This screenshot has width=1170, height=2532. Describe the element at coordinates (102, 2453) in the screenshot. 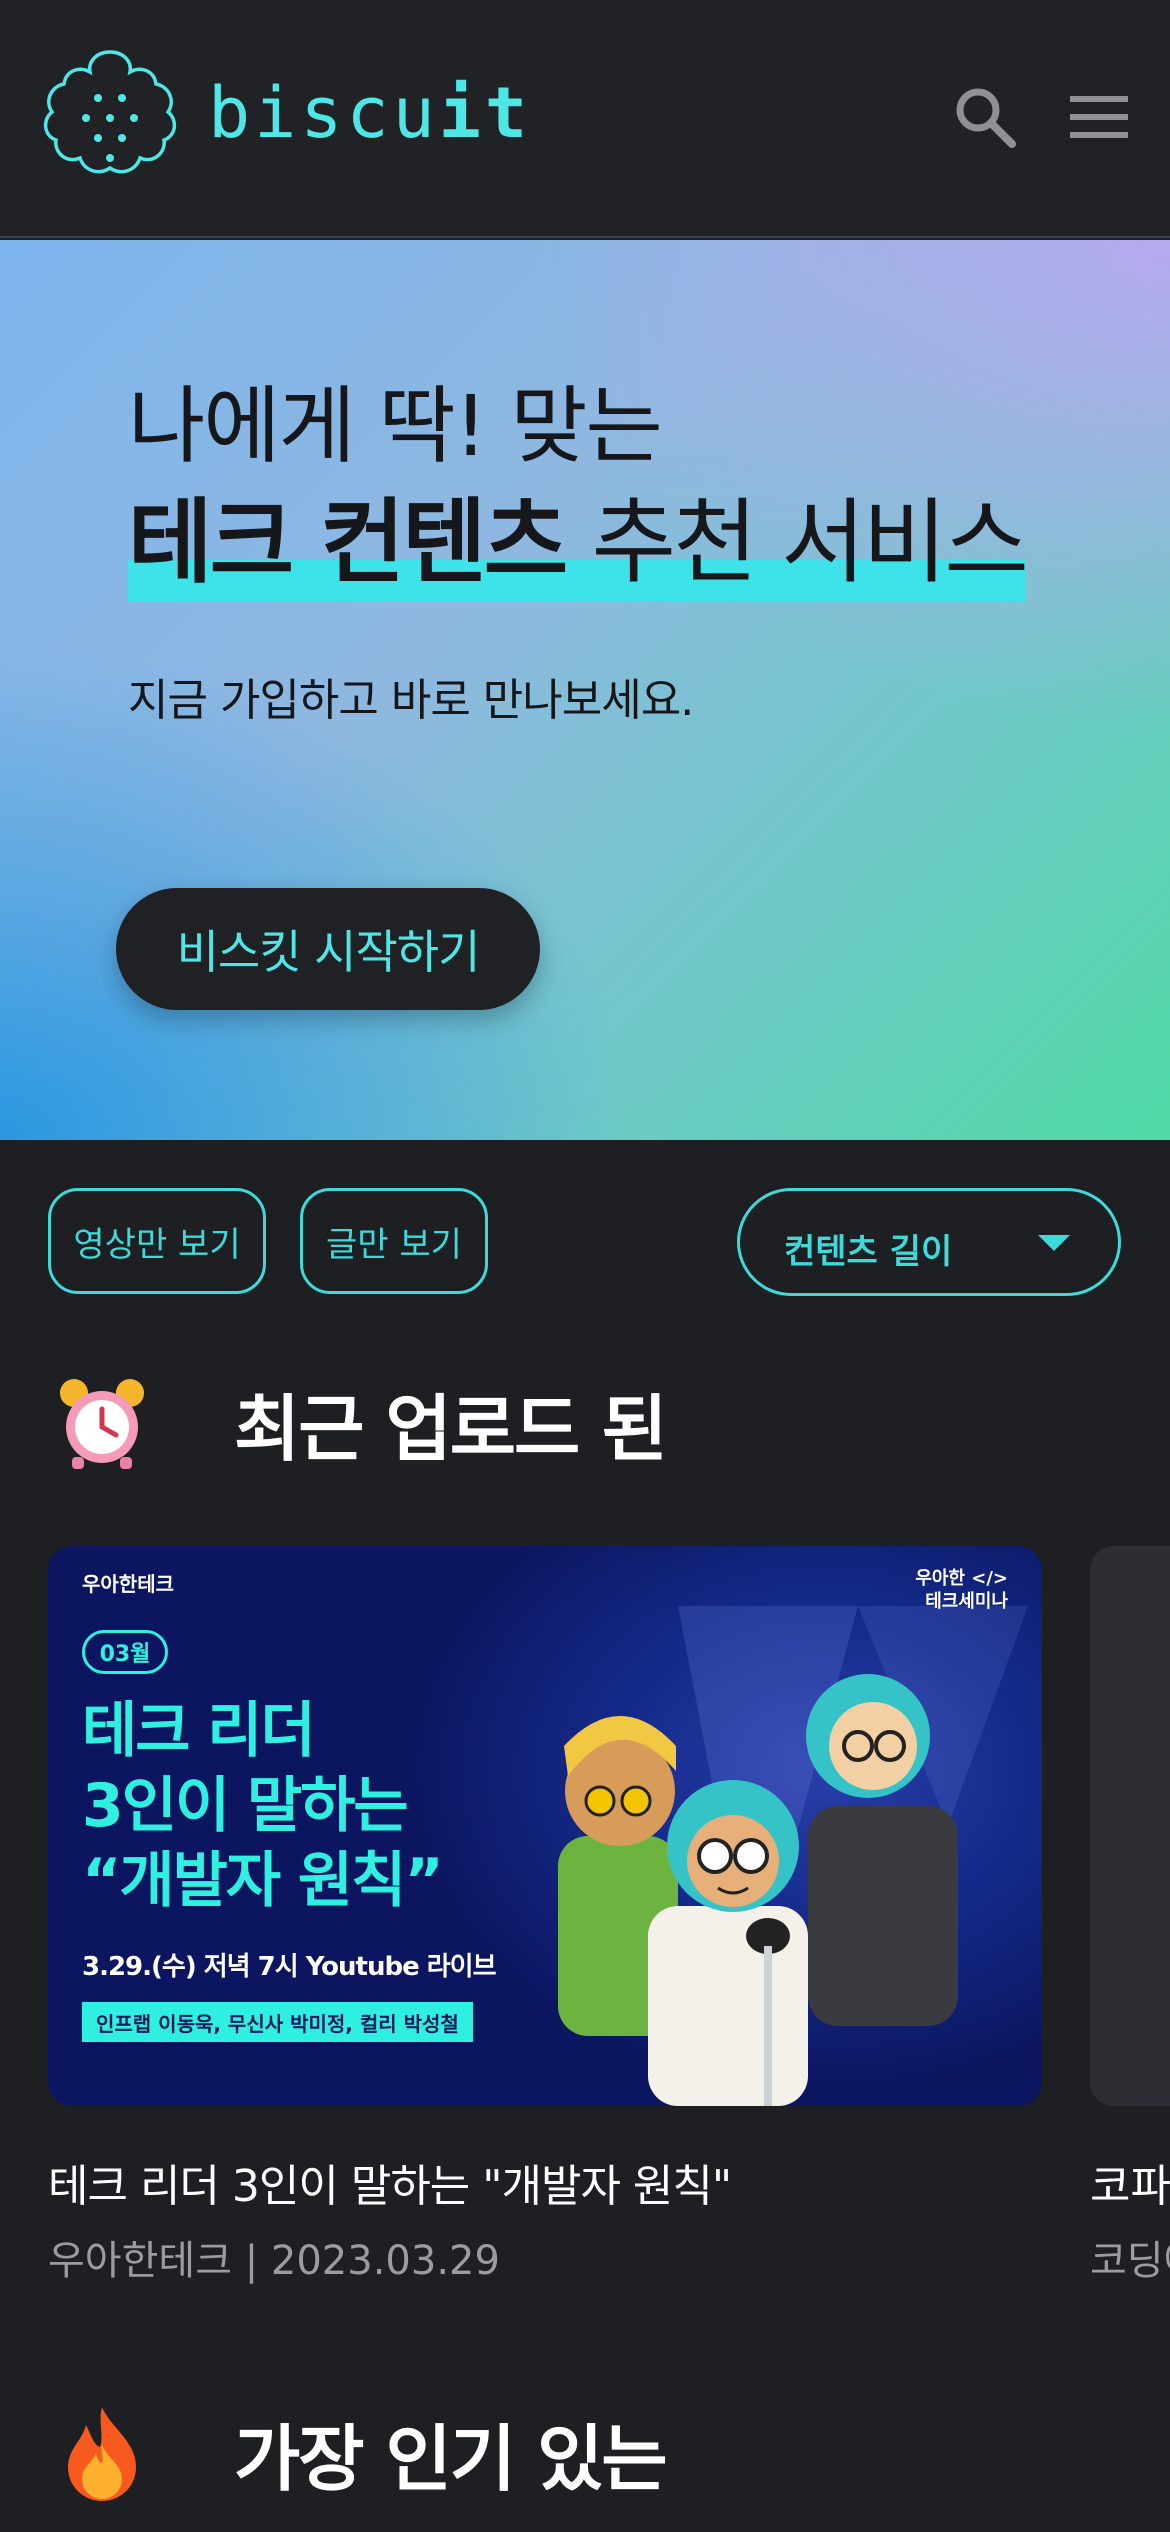

I see `fire-icon` at that location.